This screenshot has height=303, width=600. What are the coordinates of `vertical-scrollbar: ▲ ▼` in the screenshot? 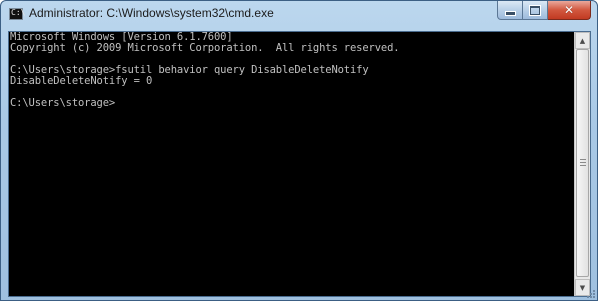 It's located at (582, 164).